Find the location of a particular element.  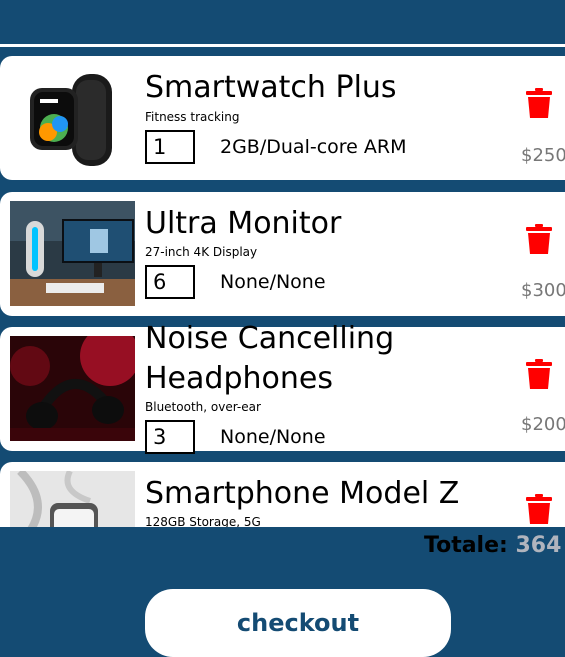

item-price: $300 is located at coordinates (543, 290).